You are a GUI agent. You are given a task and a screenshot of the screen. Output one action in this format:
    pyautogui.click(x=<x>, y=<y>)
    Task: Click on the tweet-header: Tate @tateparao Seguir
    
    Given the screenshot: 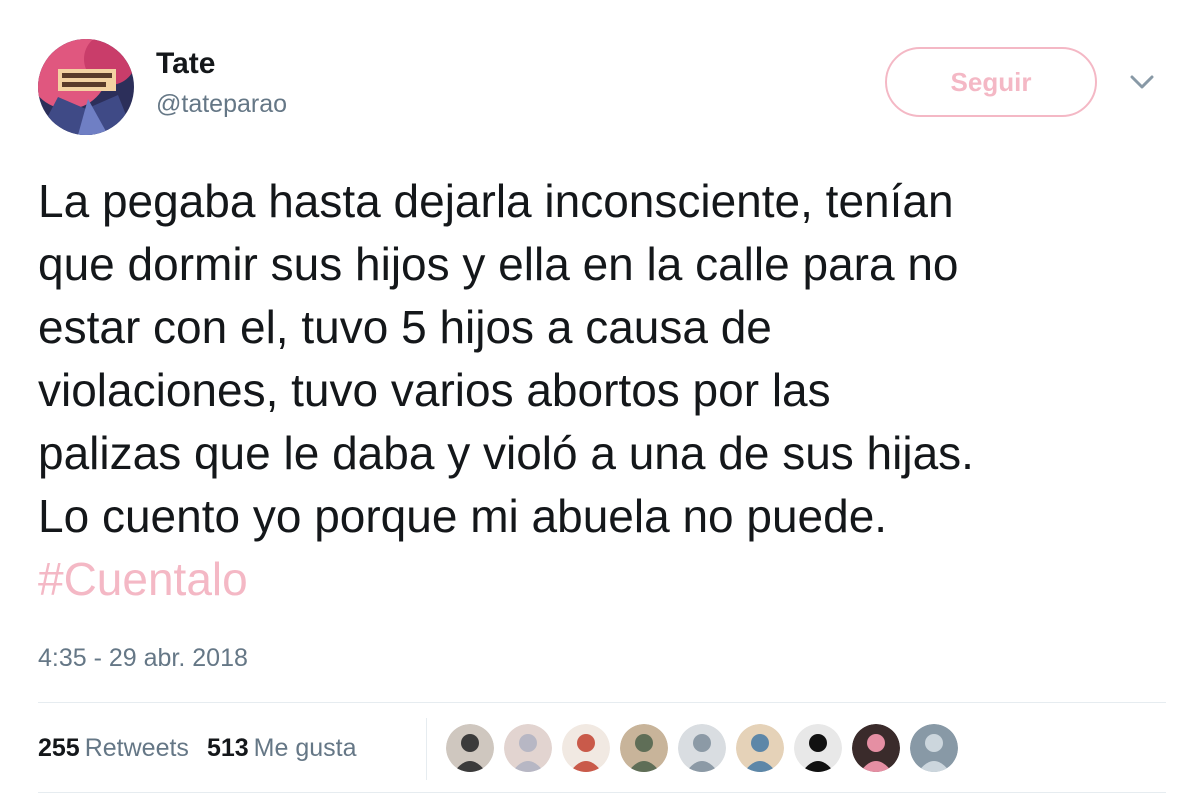 What is the action you would take?
    pyautogui.click(x=603, y=86)
    